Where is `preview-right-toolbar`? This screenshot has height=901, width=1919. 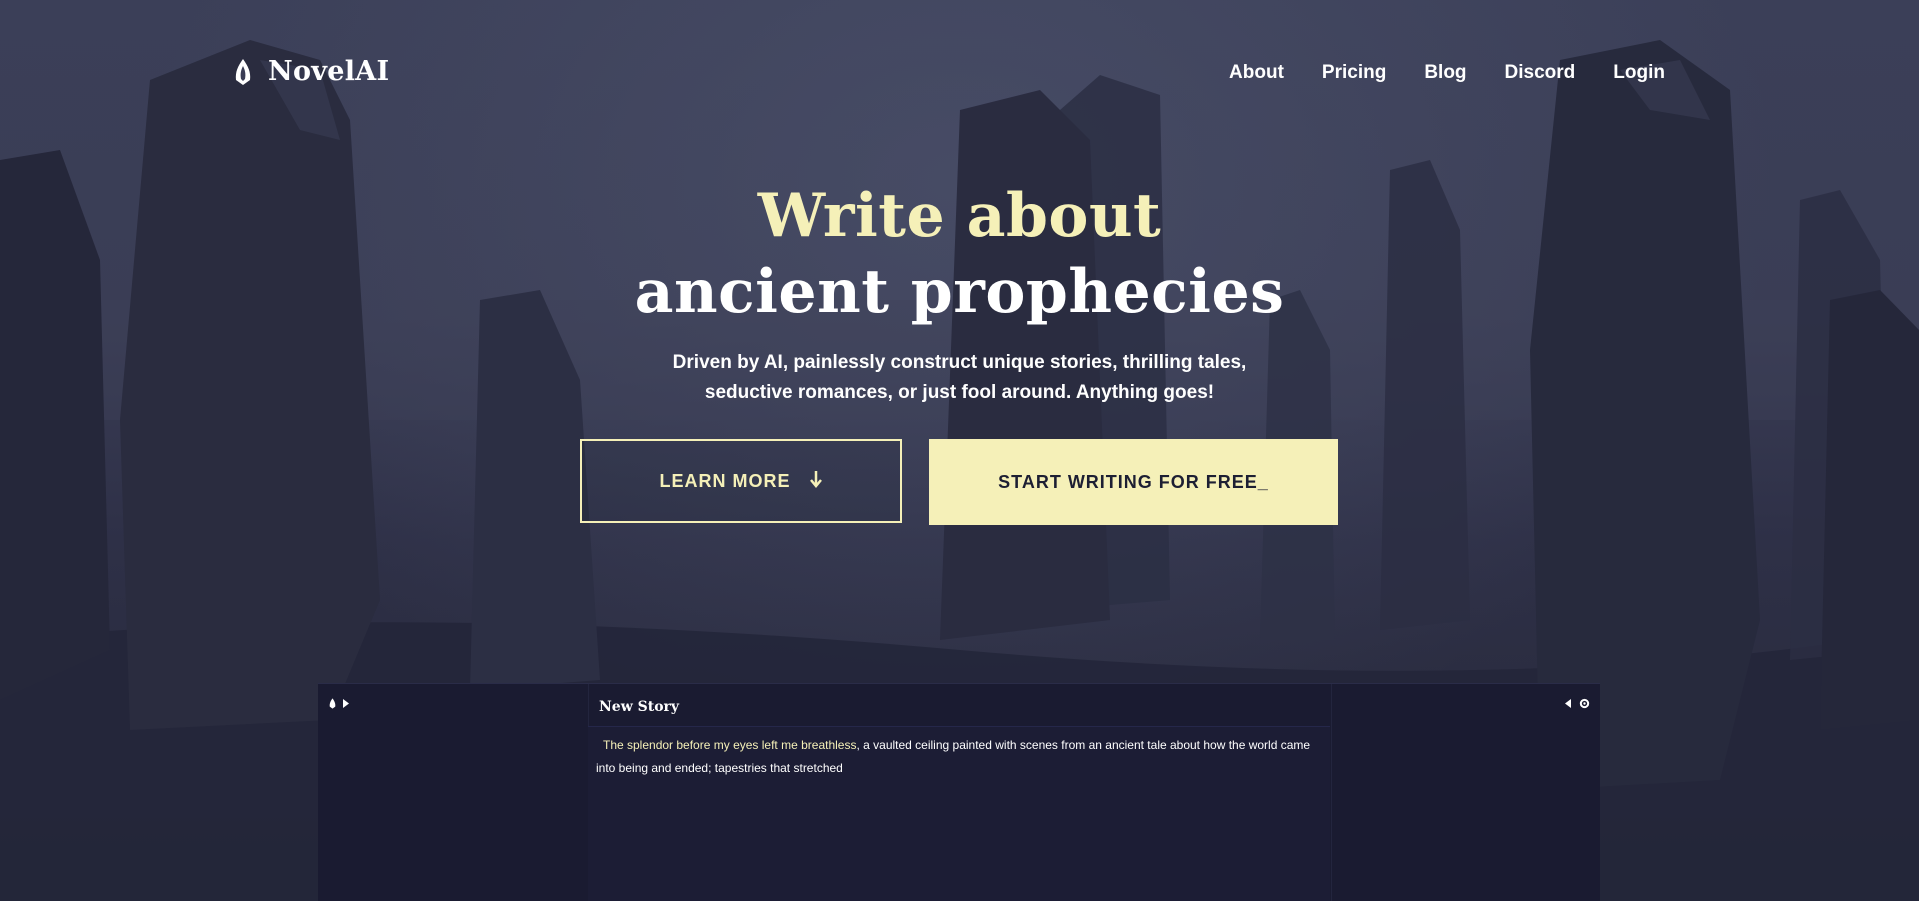 preview-right-toolbar is located at coordinates (1577, 705).